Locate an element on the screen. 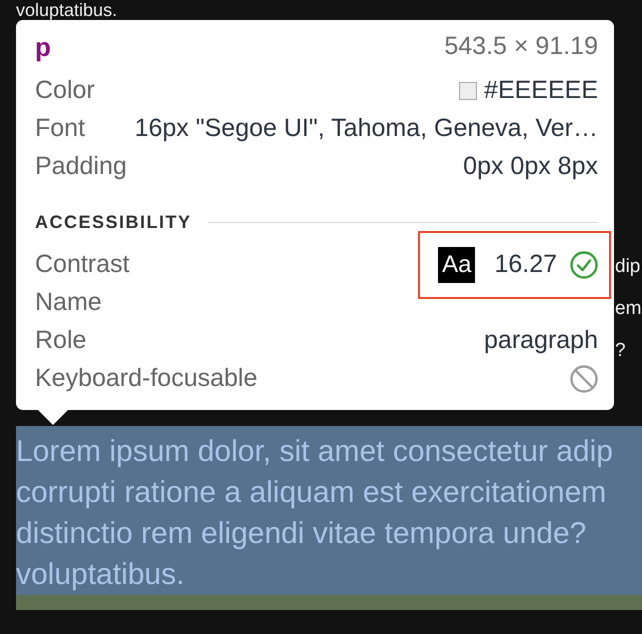 Image resolution: width=642 pixels, height=634 pixels. property-label: Color is located at coordinates (65, 90).